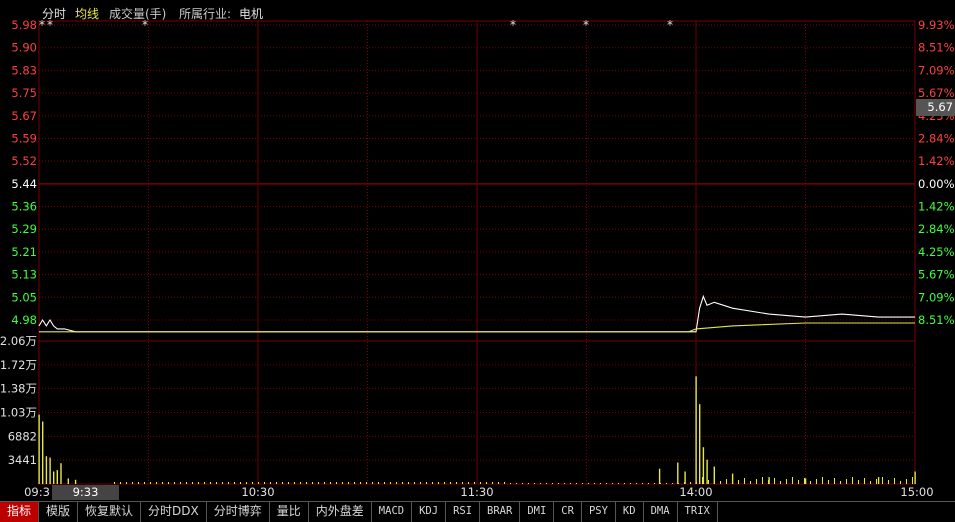  Describe the element at coordinates (599, 512) in the screenshot. I see `indicator-tab: PSY` at that location.